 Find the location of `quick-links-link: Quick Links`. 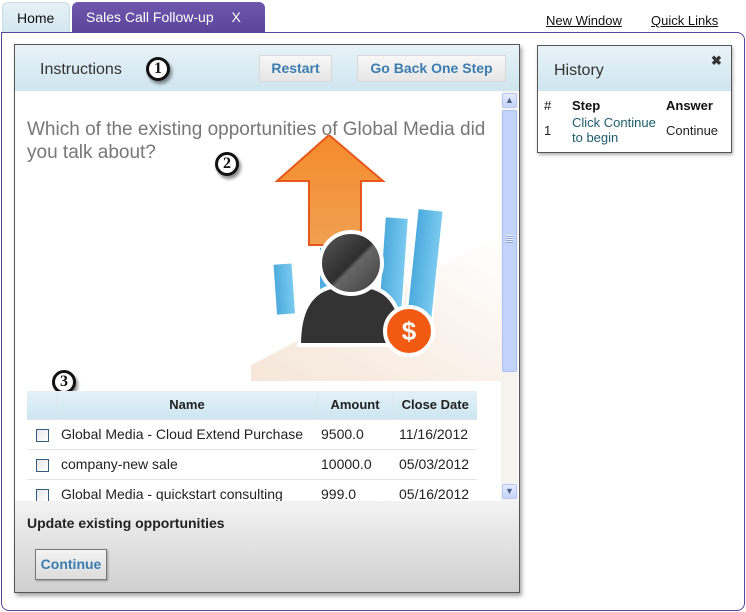

quick-links-link: Quick Links is located at coordinates (684, 20).